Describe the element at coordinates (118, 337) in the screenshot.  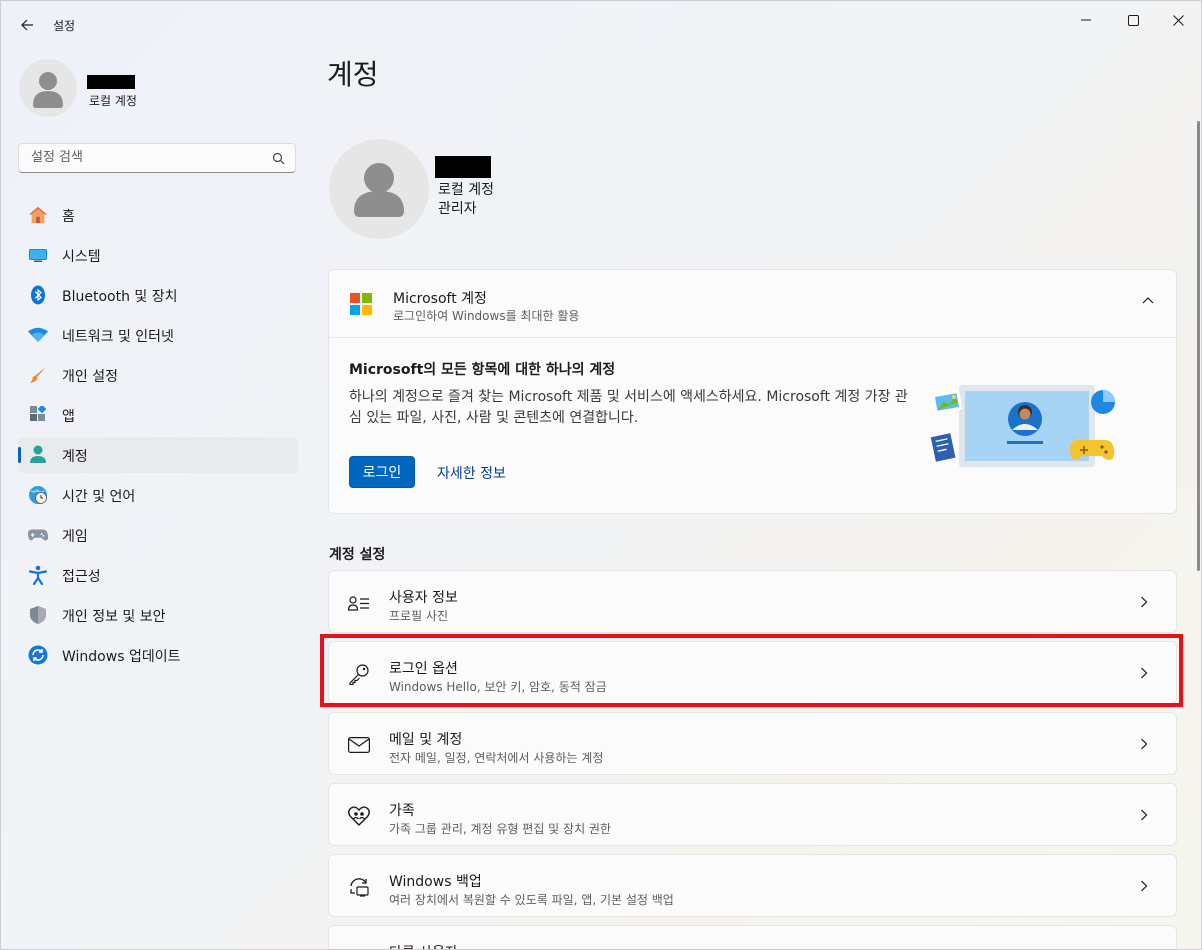
I see `sidebar-item-label: 네트워크 및 인터넷` at that location.